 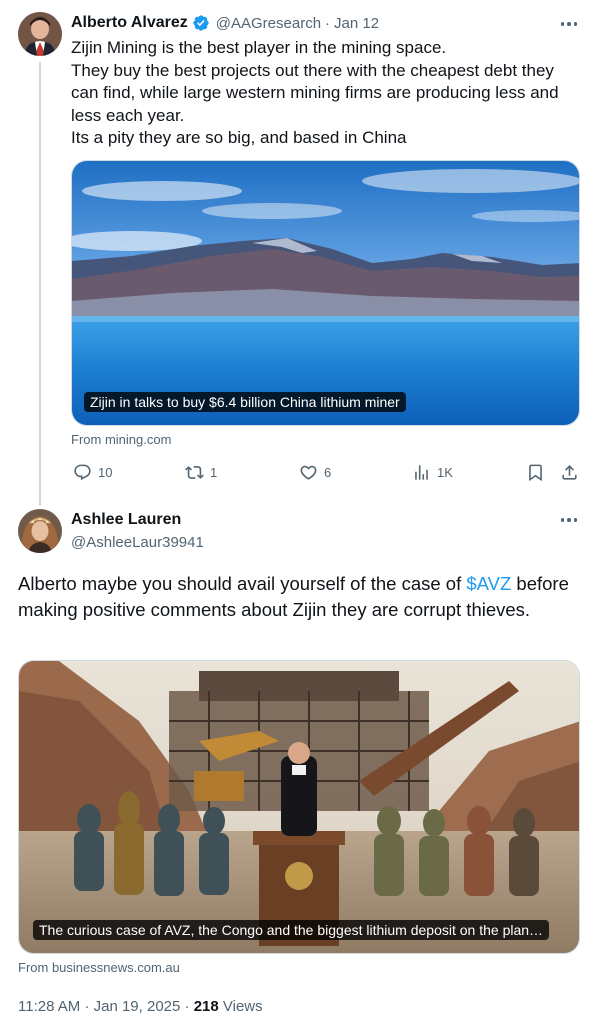 I want to click on author-handle: @AAGresearch, so click(x=268, y=23).